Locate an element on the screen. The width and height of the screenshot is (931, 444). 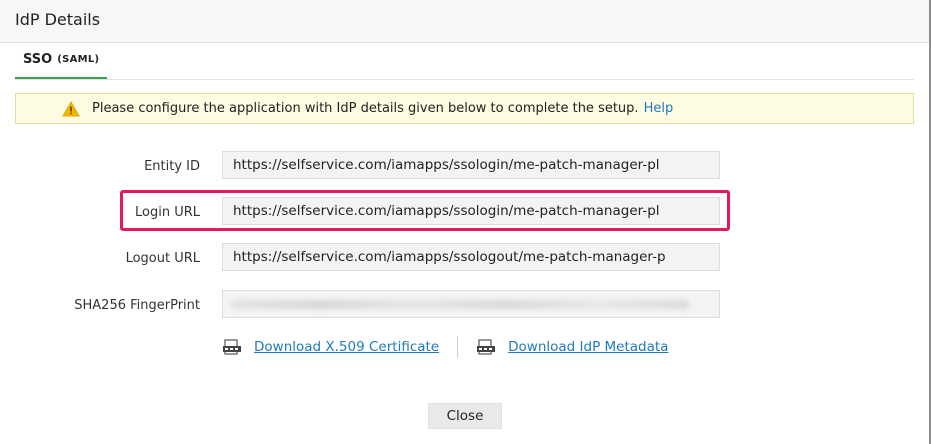
tab-bar: SSO (SAML) is located at coordinates (464, 61).